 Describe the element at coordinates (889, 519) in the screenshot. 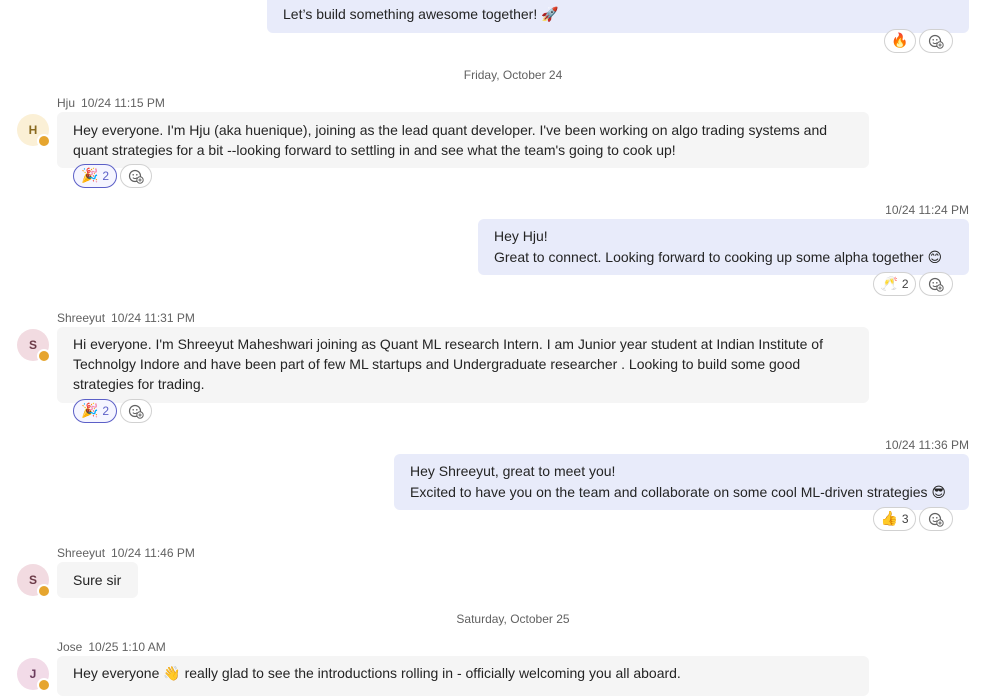

I see `thumbs-up-emoji-icon: 👍` at that location.